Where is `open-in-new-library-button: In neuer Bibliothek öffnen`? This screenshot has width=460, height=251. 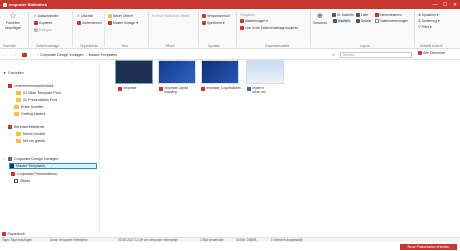 open-in-new-library-button: In neuer Bibliothek öffnen is located at coordinates (170, 16).